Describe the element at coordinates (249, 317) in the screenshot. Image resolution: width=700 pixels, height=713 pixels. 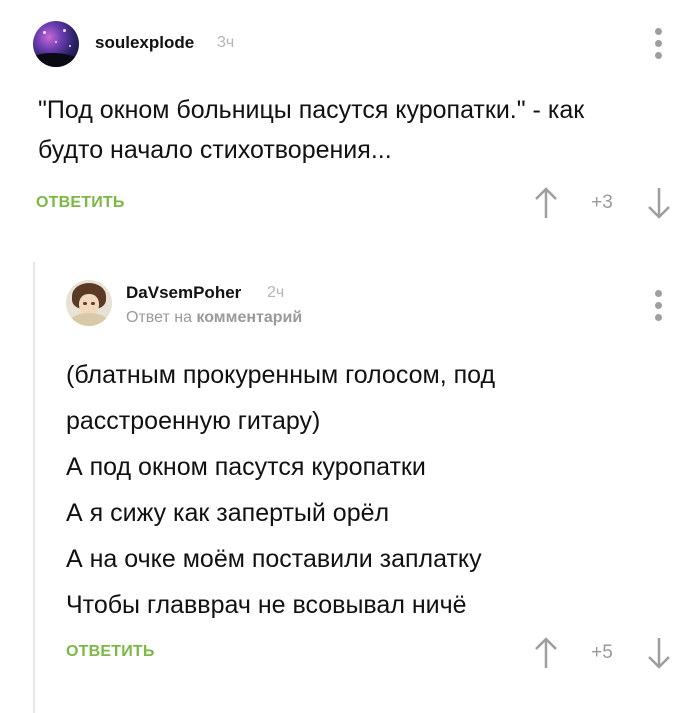
I see `reply-to-target: комментарий` at that location.